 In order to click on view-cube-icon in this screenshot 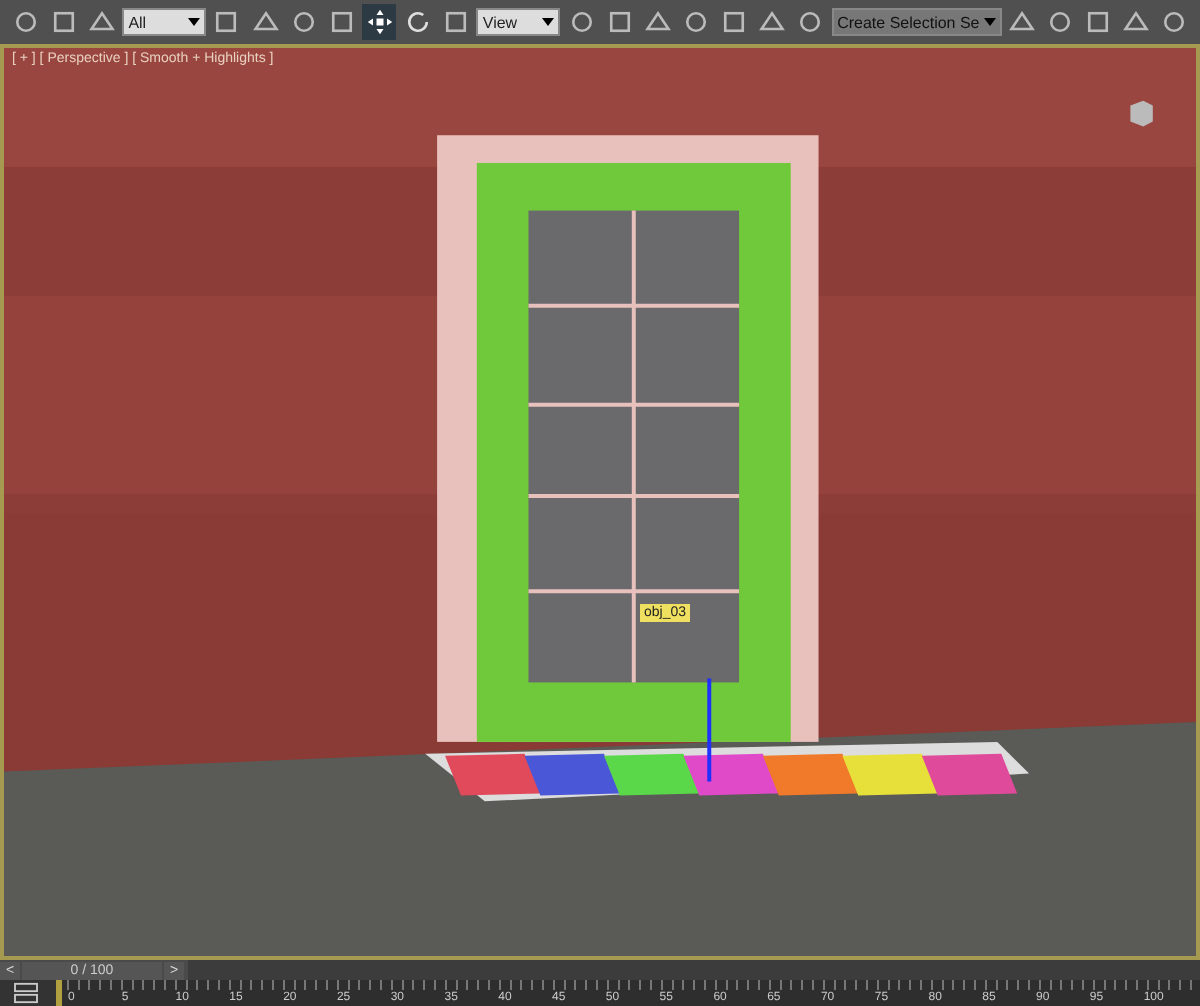, I will do `click(1140, 112)`.